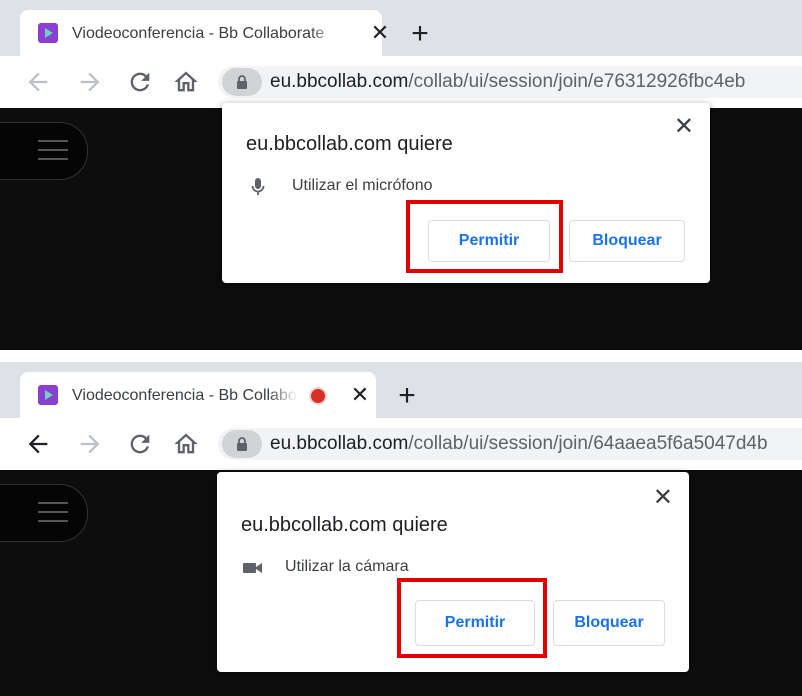  I want to click on recording-icon, so click(318, 396).